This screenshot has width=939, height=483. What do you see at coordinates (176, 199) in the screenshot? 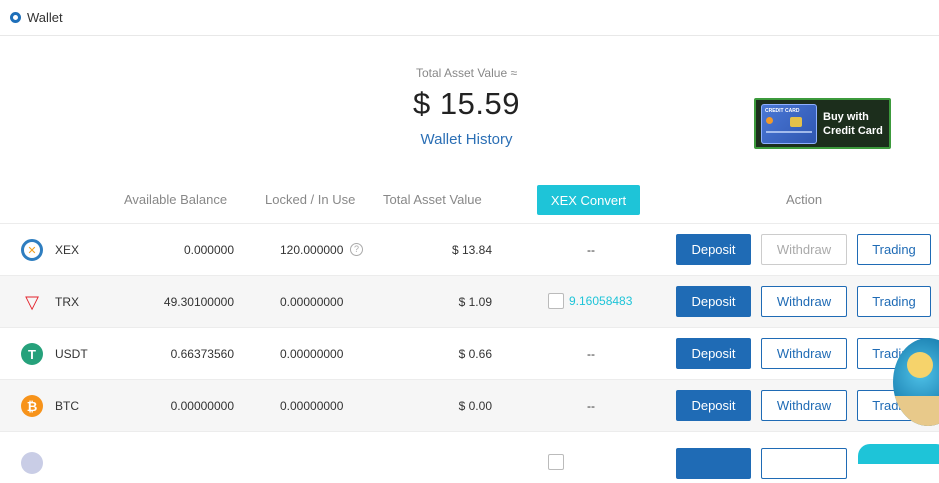
I see `column-available-balance: Available Balance` at bounding box center [176, 199].